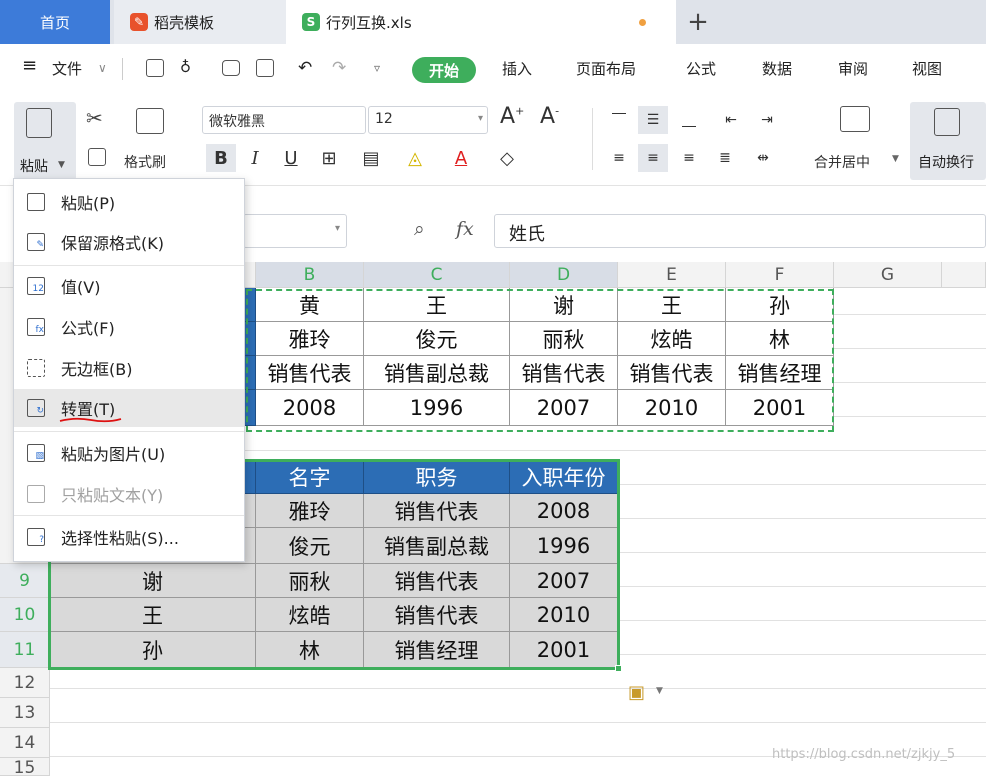  What do you see at coordinates (155, 68) in the screenshot?
I see `save-icon` at bounding box center [155, 68].